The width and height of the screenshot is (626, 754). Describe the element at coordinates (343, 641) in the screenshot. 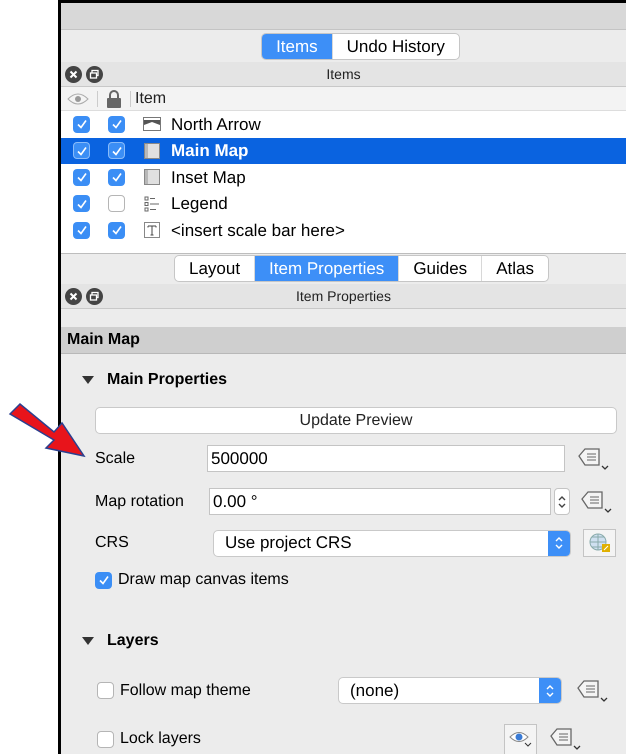

I see `section-header: Layers` at that location.